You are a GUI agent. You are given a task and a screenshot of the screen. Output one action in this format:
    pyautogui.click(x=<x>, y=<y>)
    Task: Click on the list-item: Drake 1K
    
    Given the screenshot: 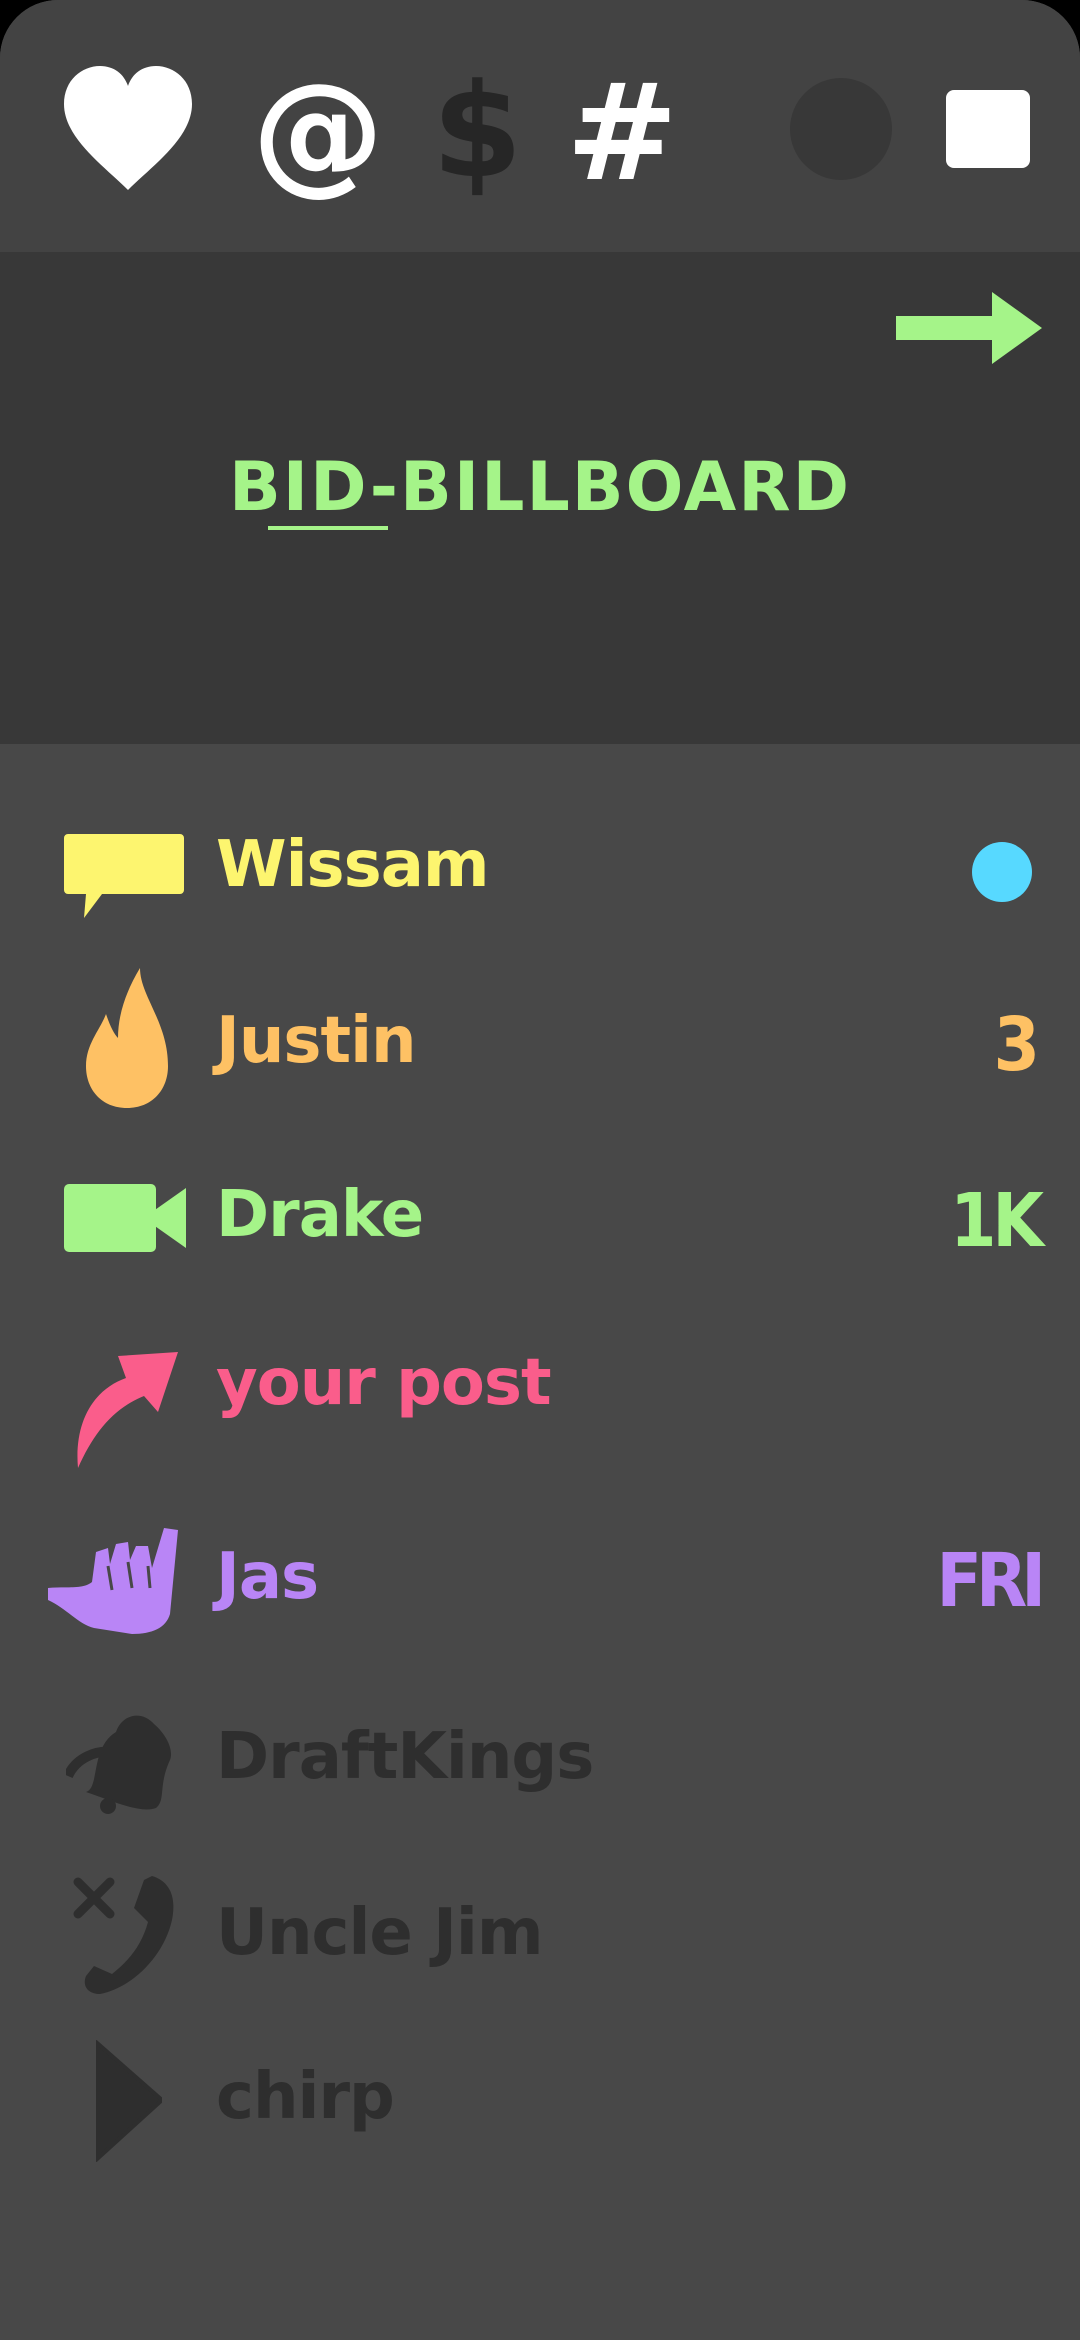 What is the action you would take?
    pyautogui.click(x=540, y=1218)
    